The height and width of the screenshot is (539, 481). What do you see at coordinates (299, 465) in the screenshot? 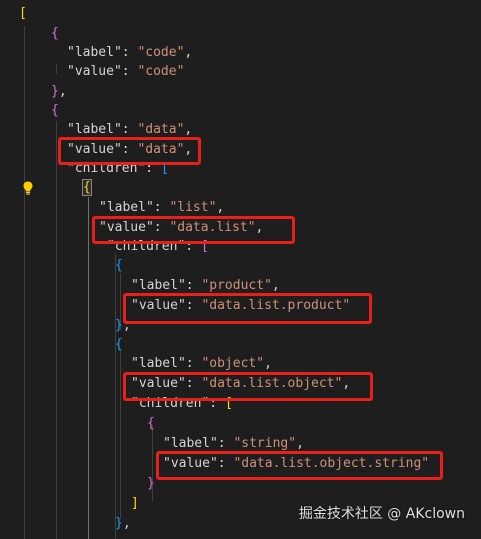
I see `highlight-box-value-object-string` at bounding box center [299, 465].